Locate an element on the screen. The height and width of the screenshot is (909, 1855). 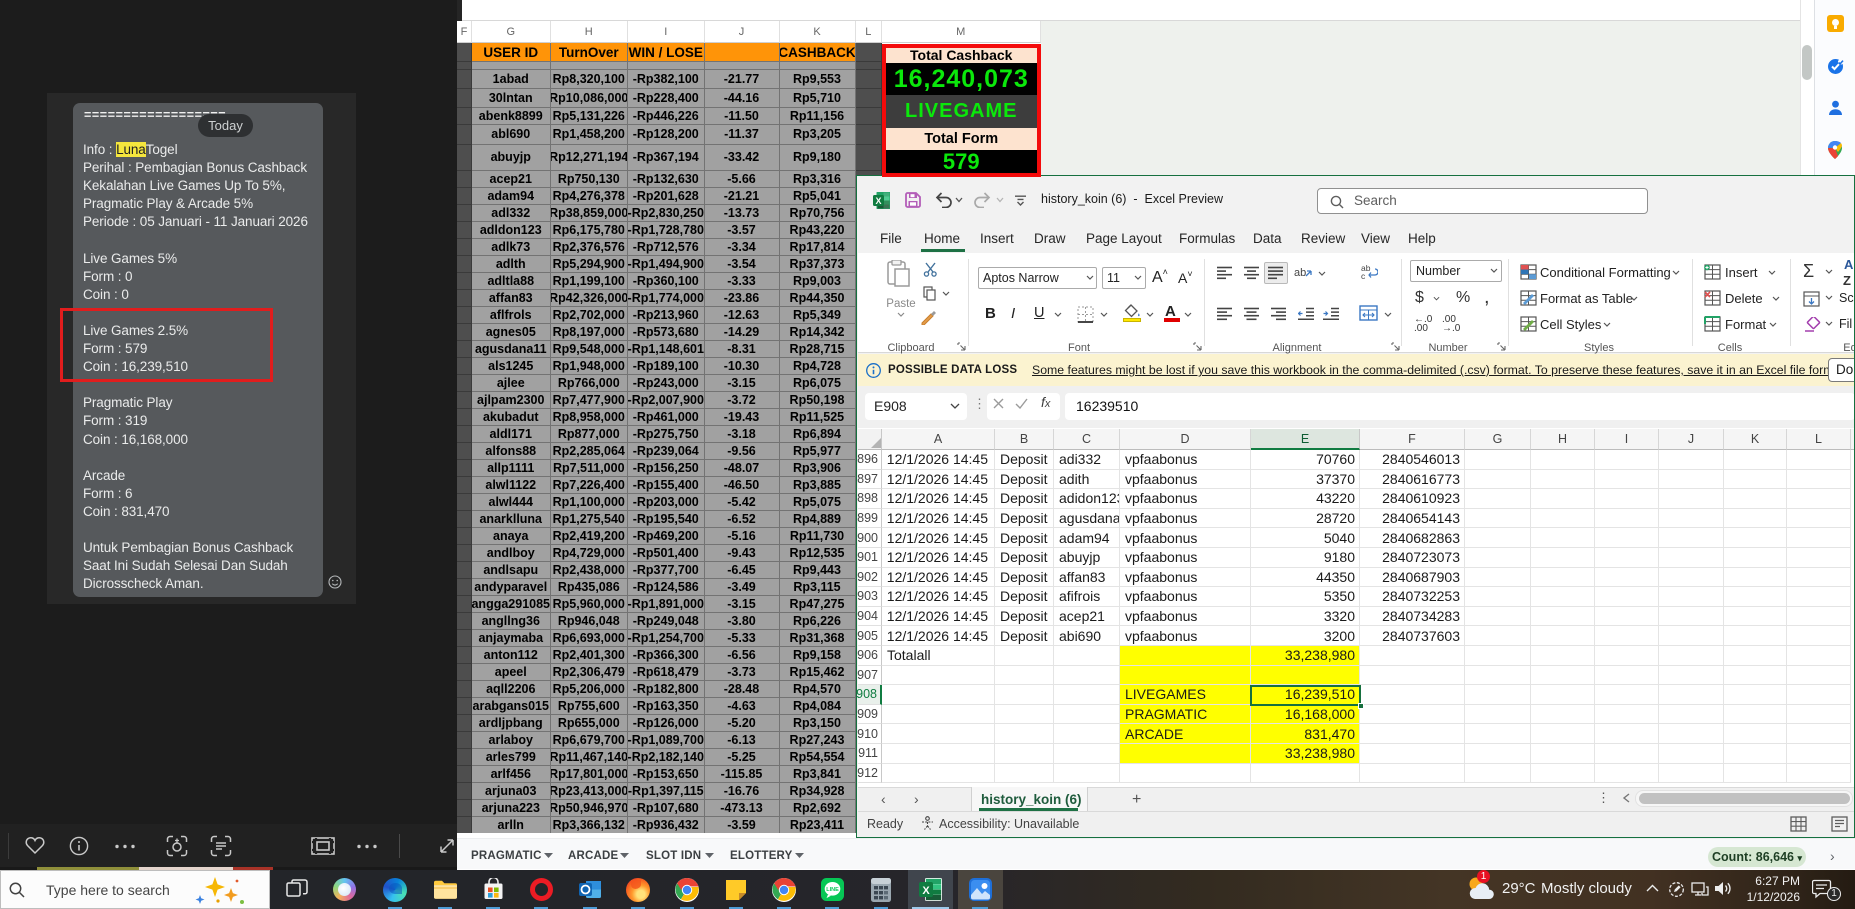
svg-text: LINE is located at coordinates (832, 890).